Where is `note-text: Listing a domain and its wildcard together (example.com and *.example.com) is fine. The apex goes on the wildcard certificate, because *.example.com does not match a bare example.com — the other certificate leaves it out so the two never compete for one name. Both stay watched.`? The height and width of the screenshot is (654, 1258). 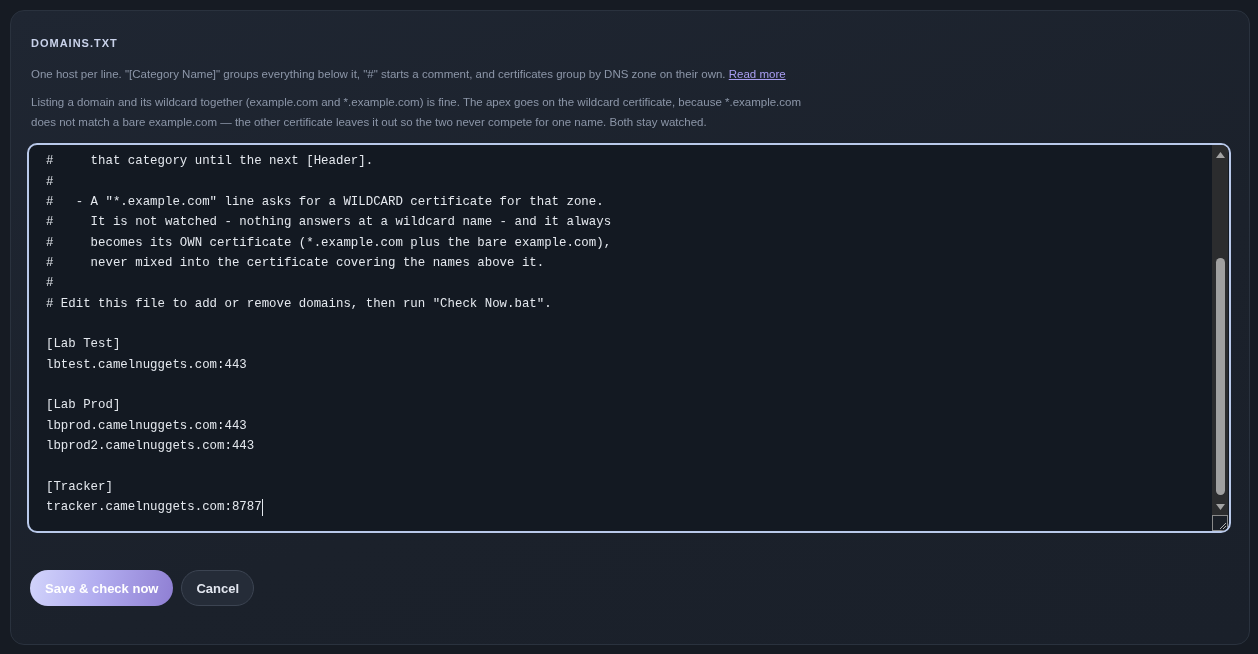 note-text: Listing a domain and its wildcard together (example.com and *.example.com) is fine. The apex goes on the wildcard certificate, because *.example.com does not match a bare example.com — the other certificate leaves it out so the two never compete for one name. Both stay watched. is located at coordinates (417, 112).